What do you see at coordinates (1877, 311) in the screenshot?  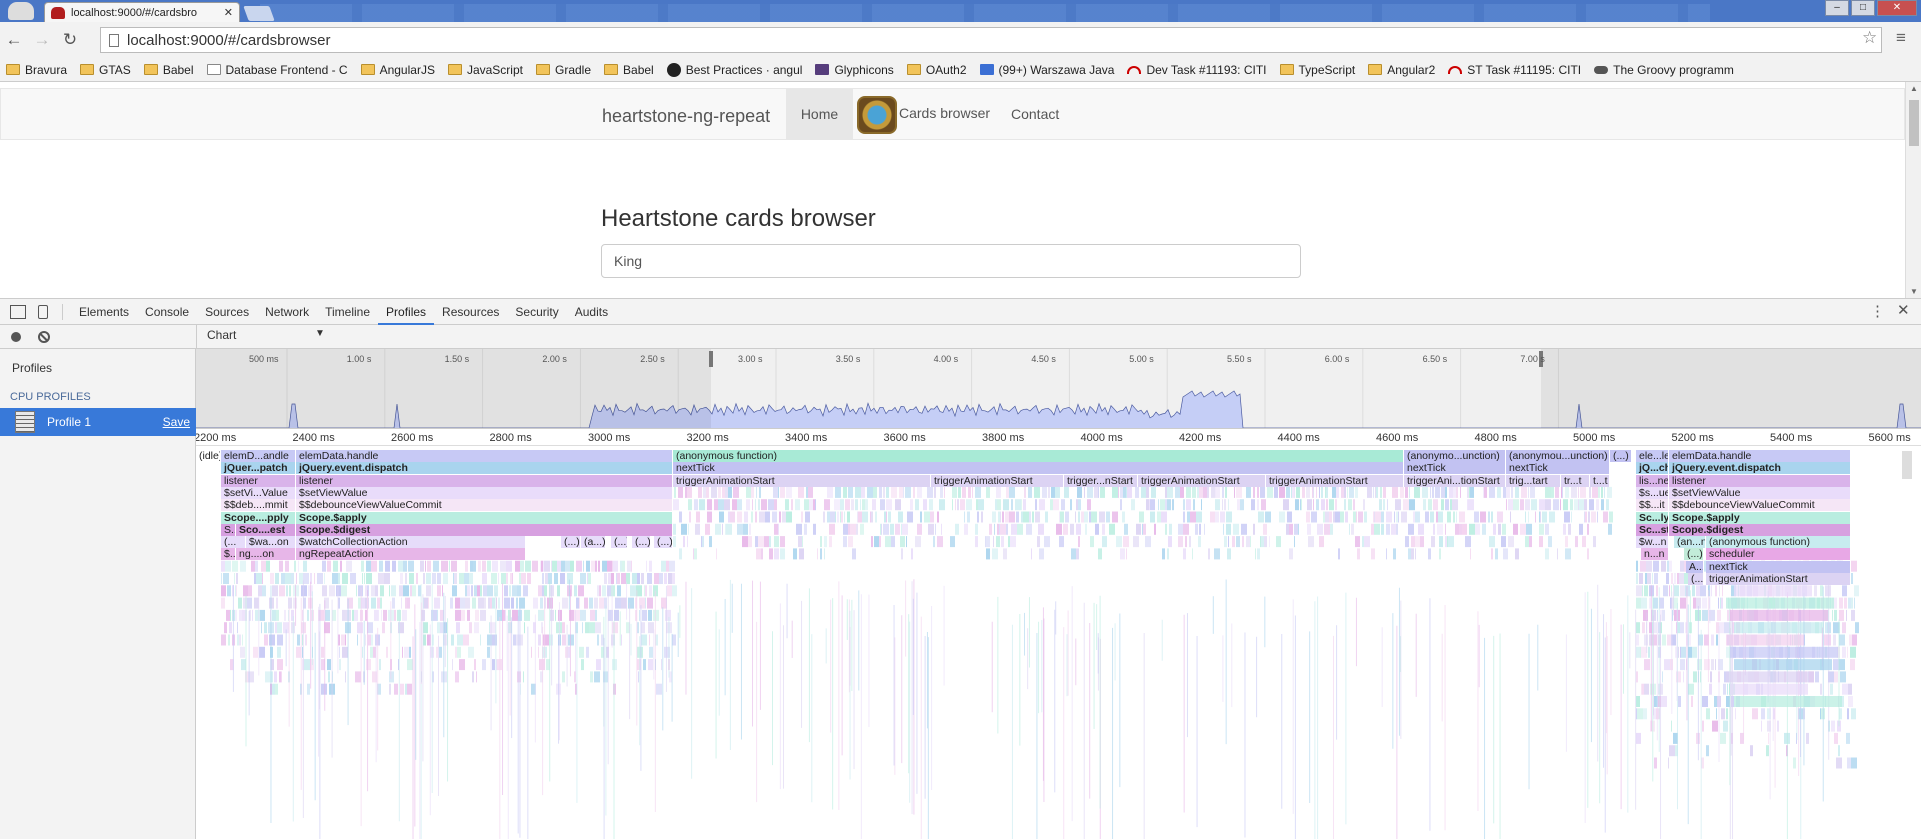 I see `devtools-menu-icon: ⋮` at bounding box center [1877, 311].